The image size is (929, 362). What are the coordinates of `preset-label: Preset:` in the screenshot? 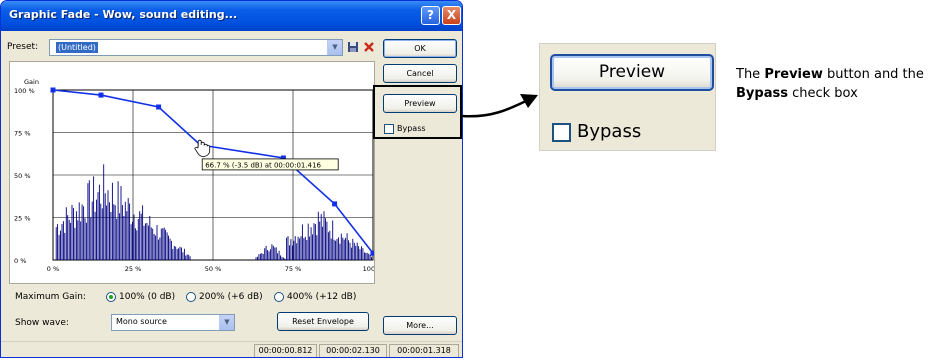 It's located at (23, 47).